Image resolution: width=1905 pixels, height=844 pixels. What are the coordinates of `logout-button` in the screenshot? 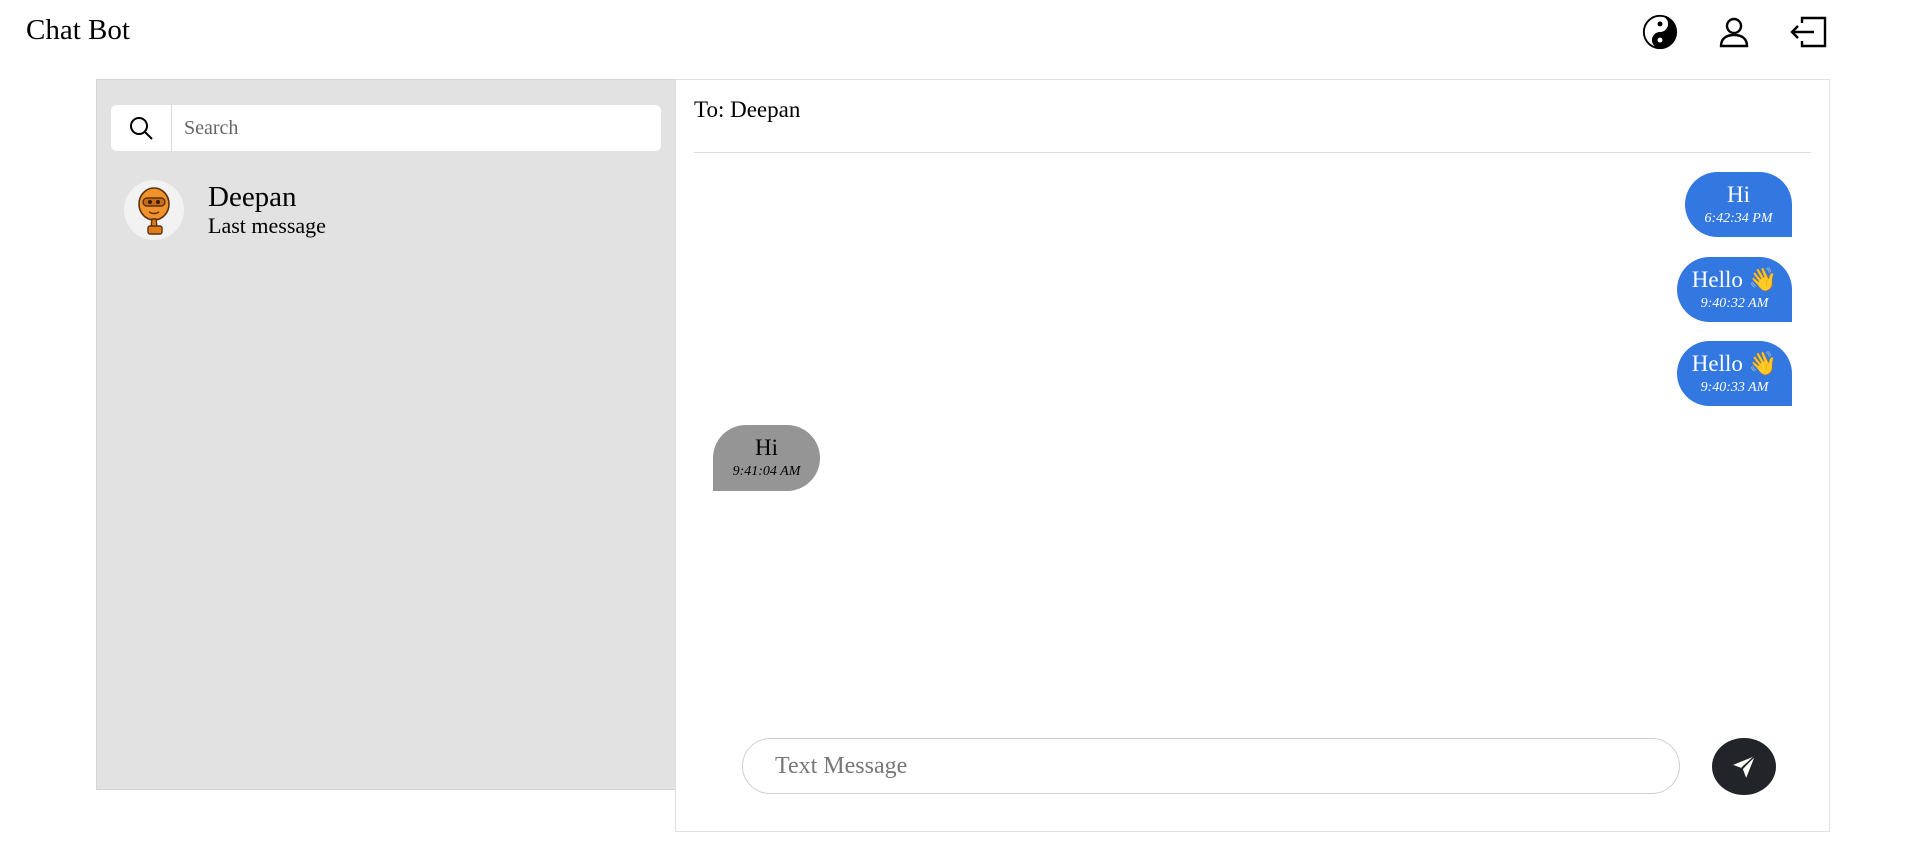 It's located at (1808, 32).